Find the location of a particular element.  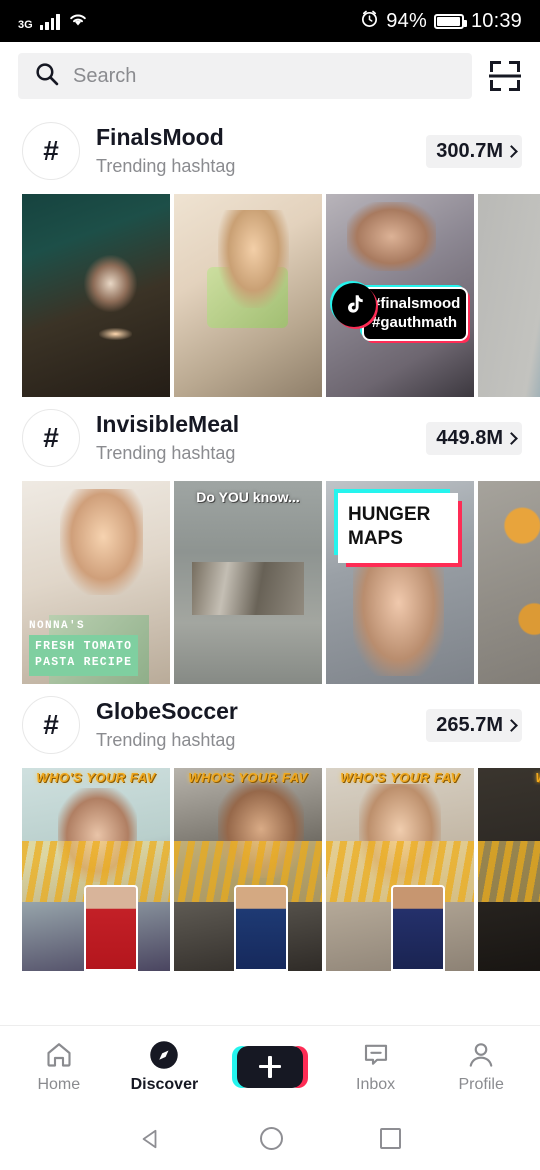

hashtag-header: # FinalsMood Trending hashtag 300.7M is located at coordinates (270, 152).